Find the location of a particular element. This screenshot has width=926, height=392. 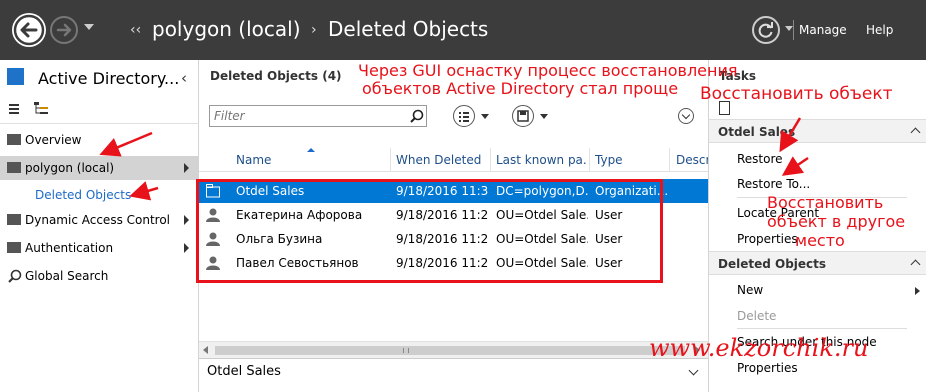

nav-item-label: Overview is located at coordinates (53, 140).